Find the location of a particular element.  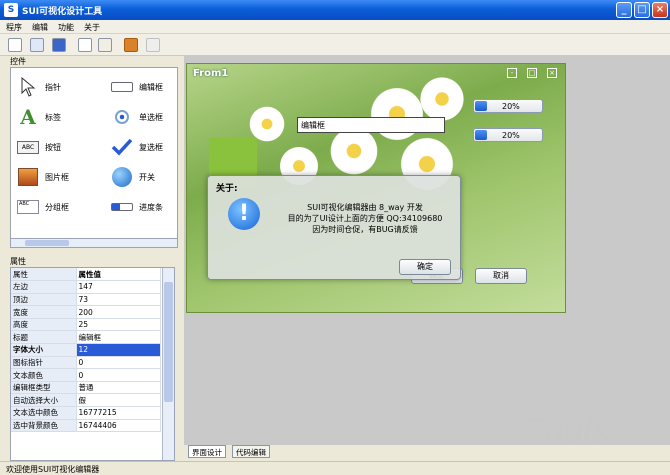

prop-value: 73 is located at coordinates (118, 300).